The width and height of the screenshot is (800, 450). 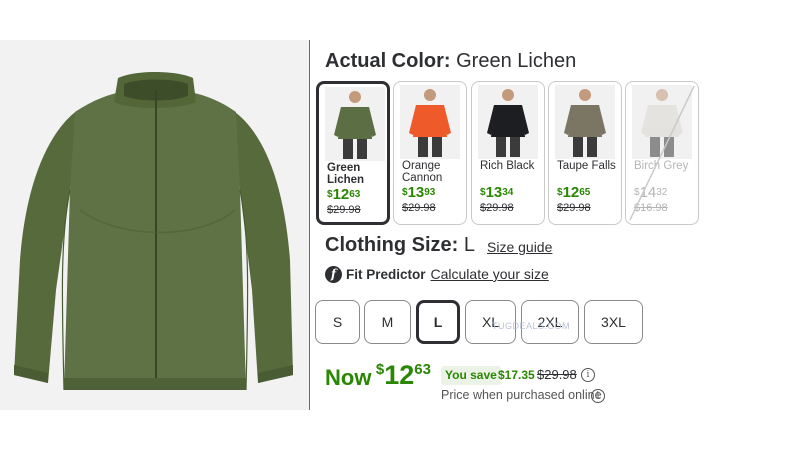 What do you see at coordinates (355, 194) in the screenshot?
I see `swatch-price-cents: 63` at bounding box center [355, 194].